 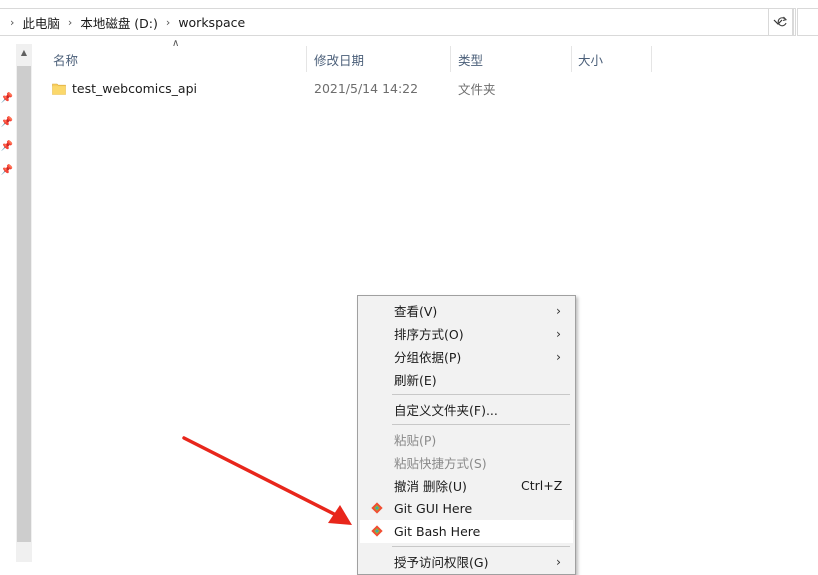 I want to click on column-header-size: 大小, so click(x=590, y=59).